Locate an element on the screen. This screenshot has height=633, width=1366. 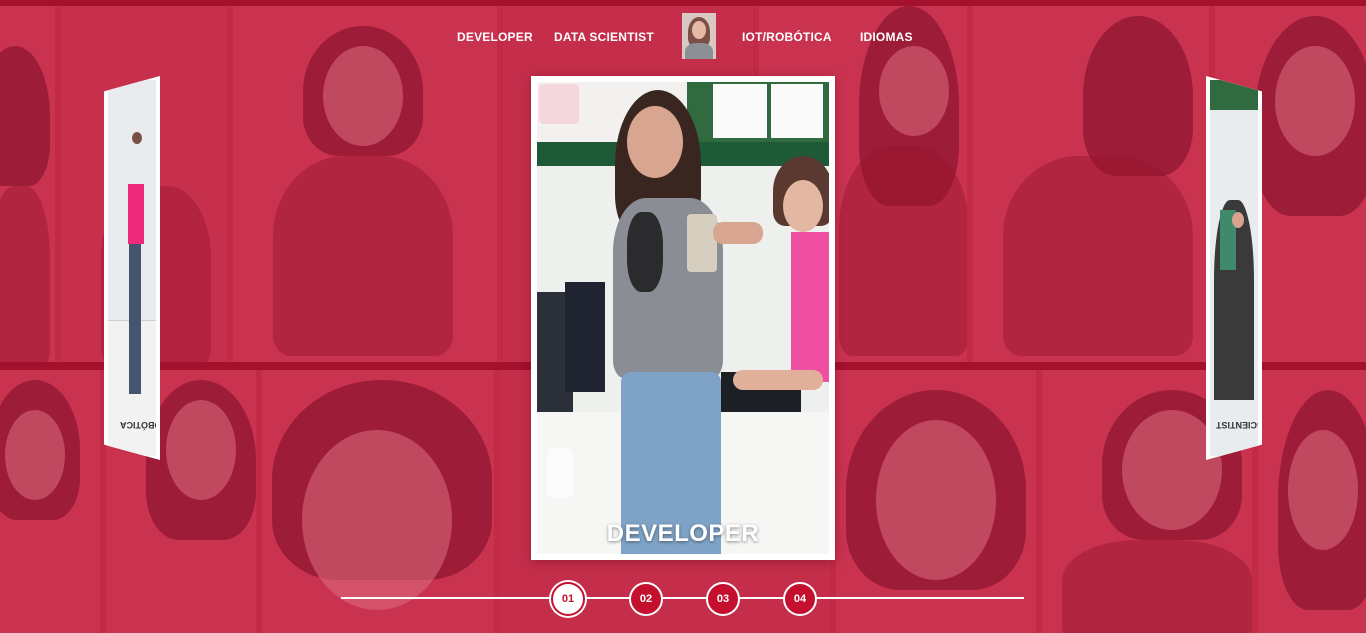
slide-photo: IOT/ROBÓTICA is located at coordinates (132, 268).